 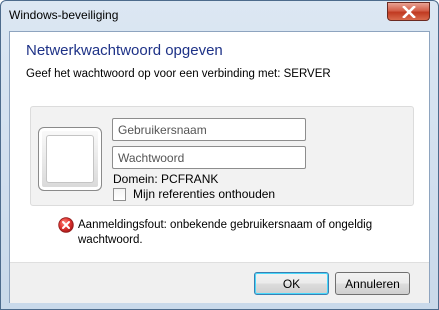 What do you see at coordinates (119, 194) in the screenshot?
I see `remember-credentials-checkbox` at bounding box center [119, 194].